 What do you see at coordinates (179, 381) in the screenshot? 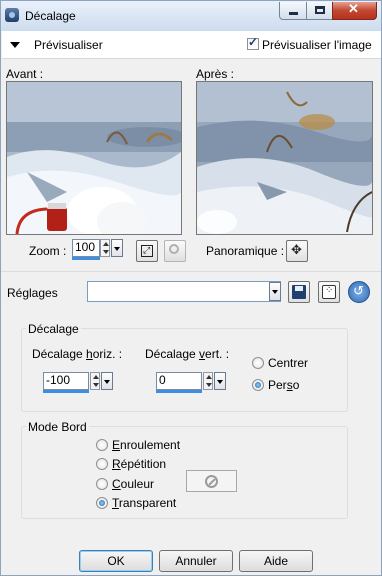
I see `vertical-offset-input: 0` at bounding box center [179, 381].